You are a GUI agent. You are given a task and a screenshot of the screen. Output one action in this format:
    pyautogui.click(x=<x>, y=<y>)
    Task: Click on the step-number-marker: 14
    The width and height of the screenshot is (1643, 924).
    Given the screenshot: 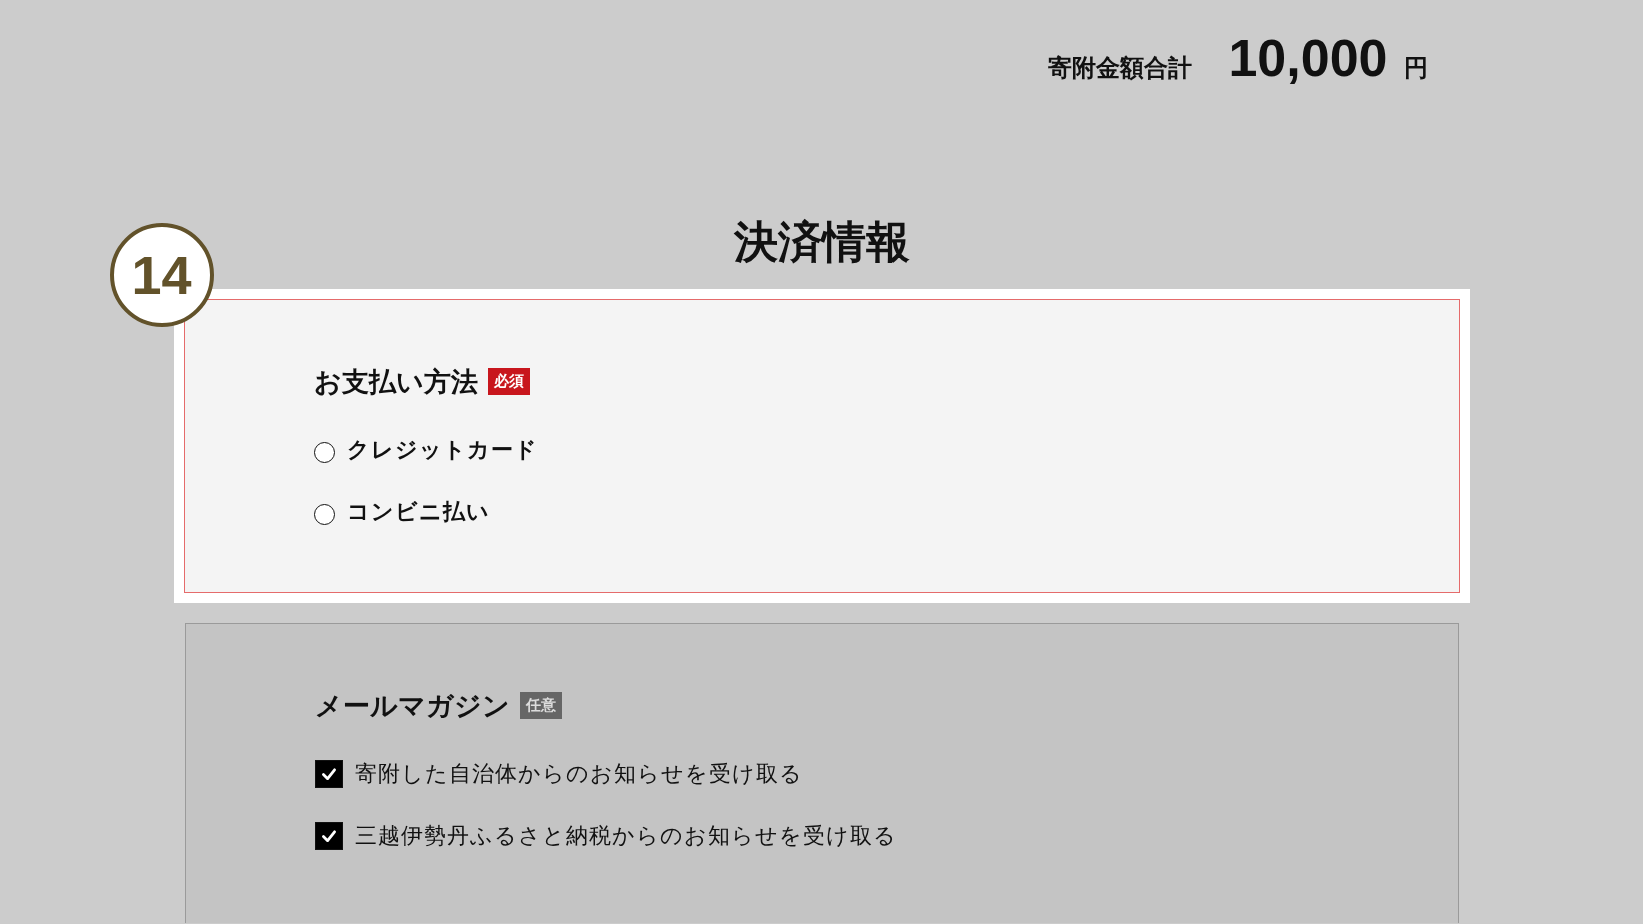 What is the action you would take?
    pyautogui.click(x=161, y=274)
    